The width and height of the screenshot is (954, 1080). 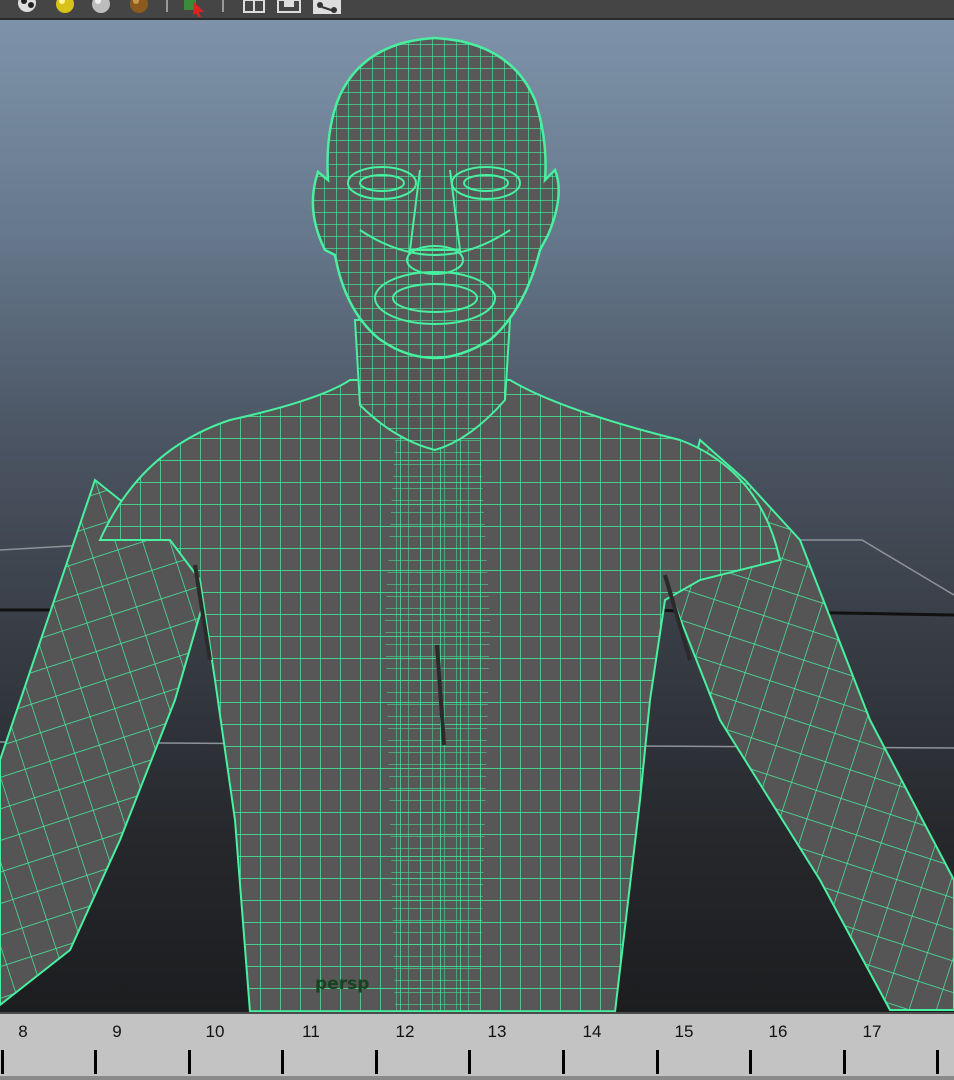 I want to click on xray-icon, so click(x=289, y=6).